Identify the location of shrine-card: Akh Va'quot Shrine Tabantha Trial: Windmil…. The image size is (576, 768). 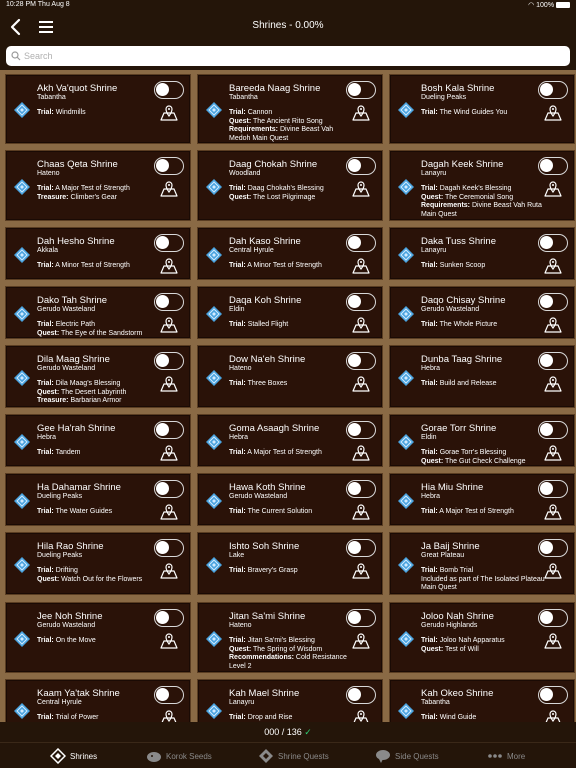
(98, 109).